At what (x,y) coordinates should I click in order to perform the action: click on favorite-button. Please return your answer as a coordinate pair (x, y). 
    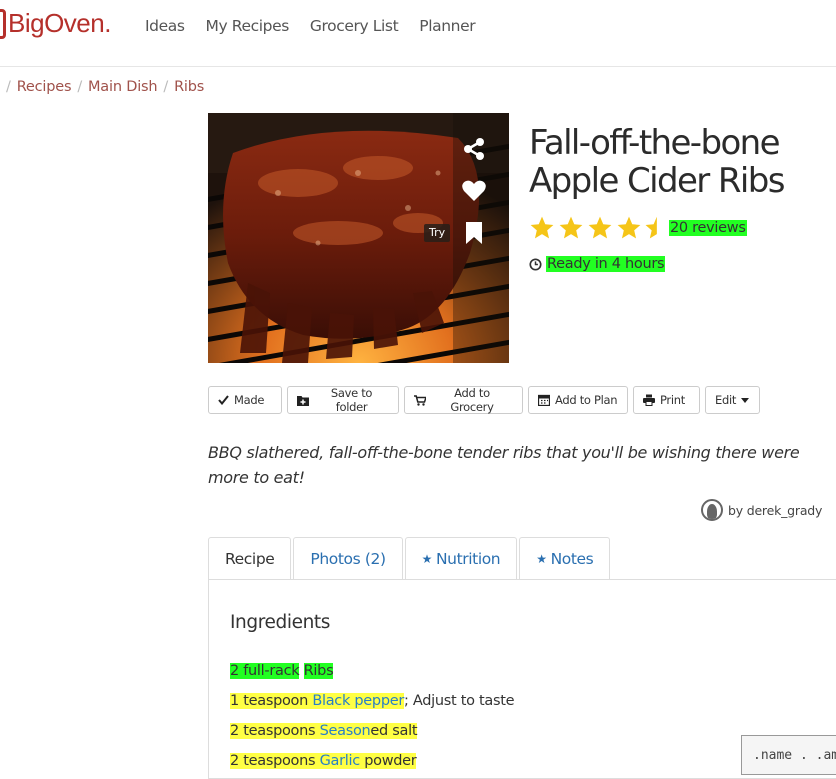
    Looking at the image, I should click on (474, 191).